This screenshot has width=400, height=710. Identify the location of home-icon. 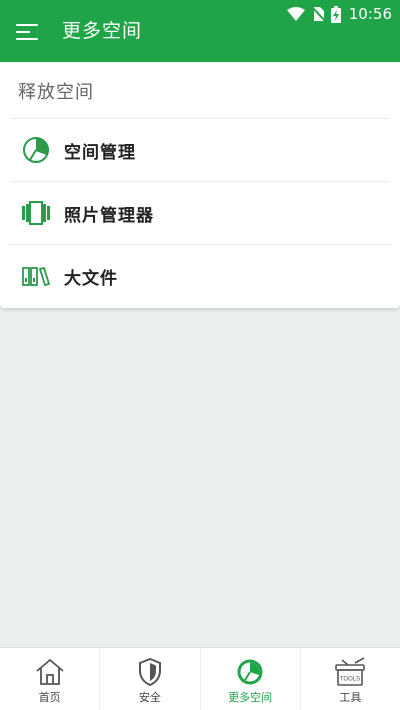
(50, 672).